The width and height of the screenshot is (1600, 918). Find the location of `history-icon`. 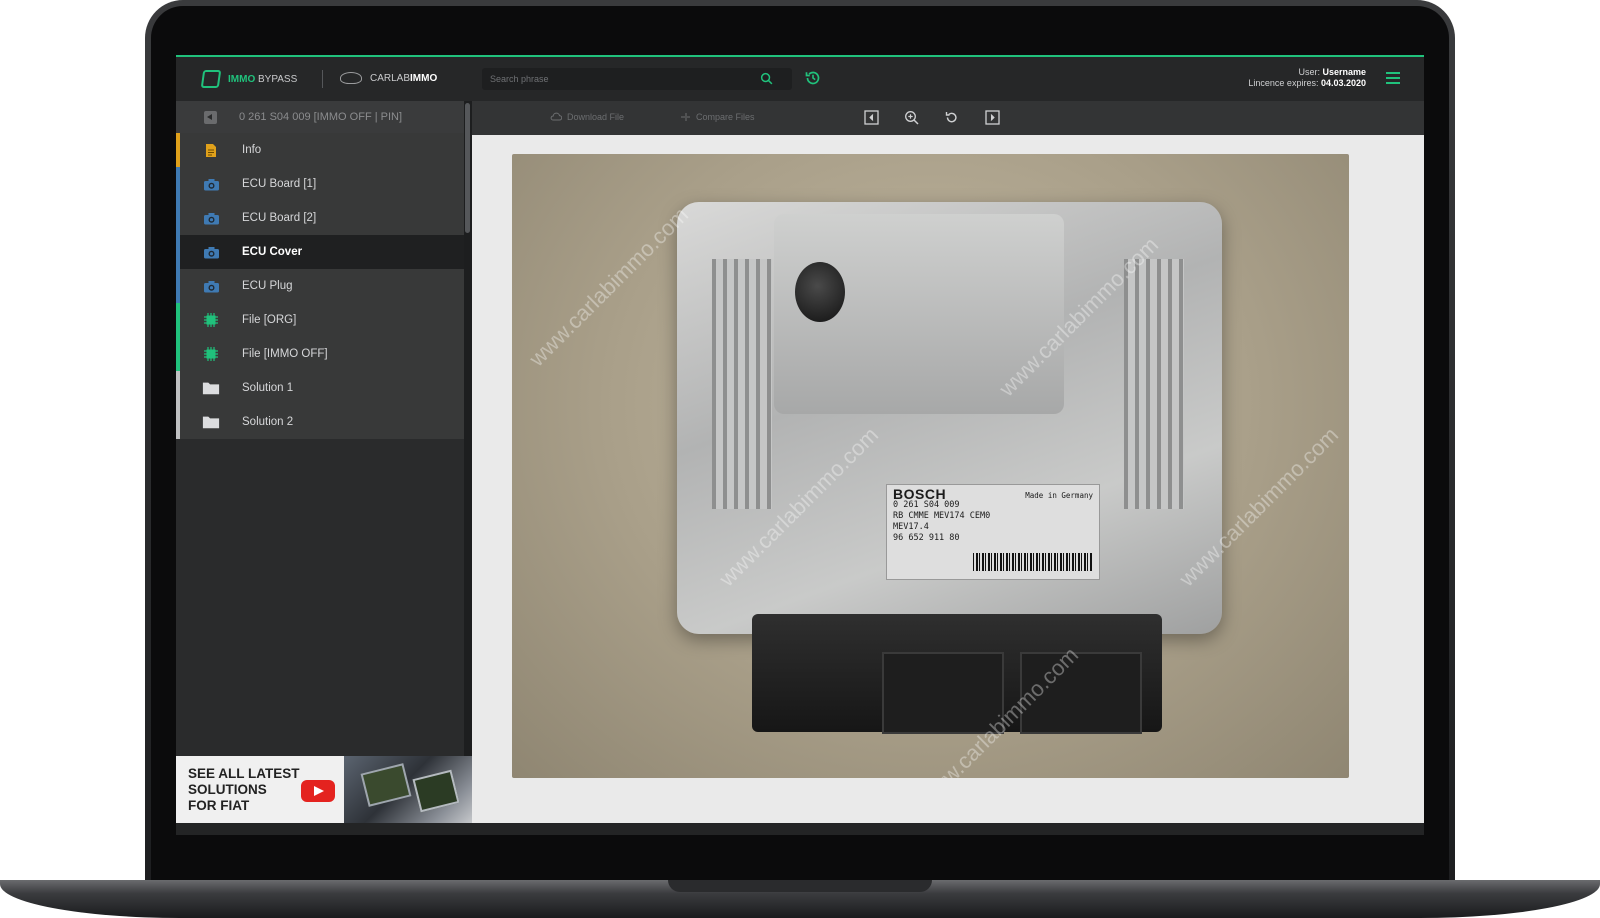

history-icon is located at coordinates (813, 78).